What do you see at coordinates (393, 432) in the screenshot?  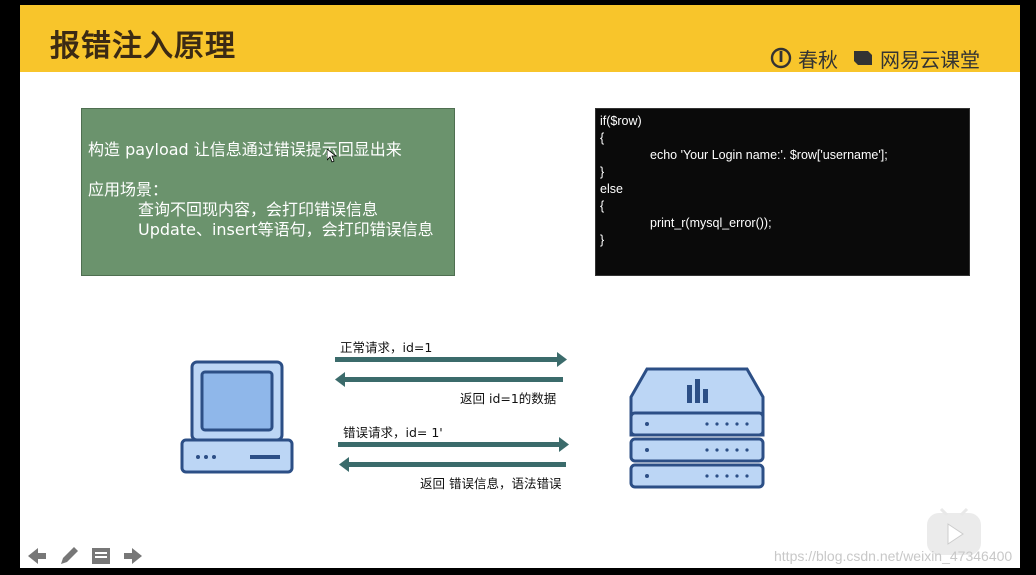 I see `error-request-label: 错误请求，id= 1'` at bounding box center [393, 432].